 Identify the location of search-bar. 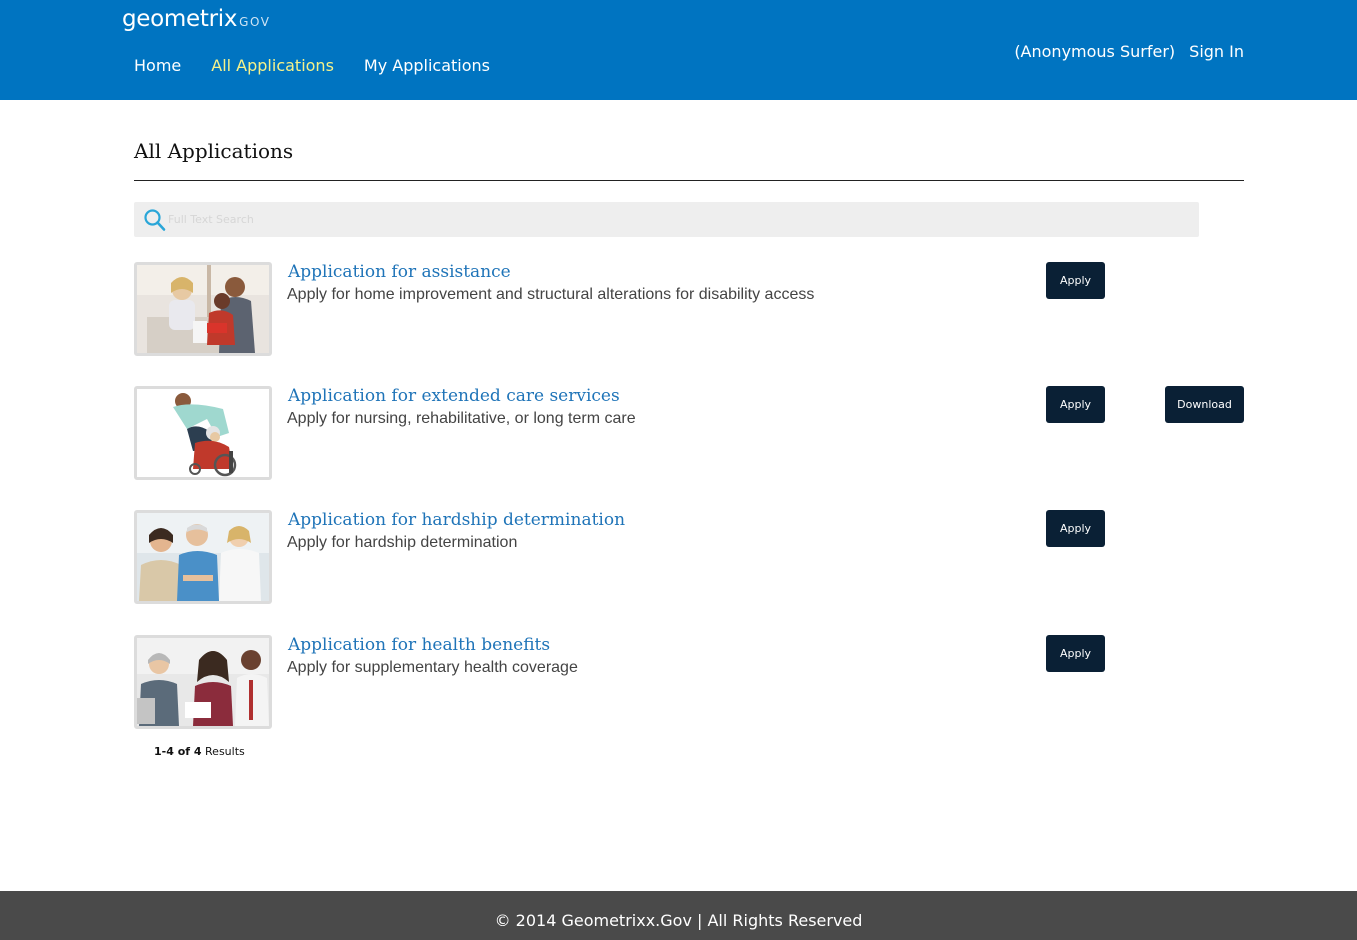
(666, 219).